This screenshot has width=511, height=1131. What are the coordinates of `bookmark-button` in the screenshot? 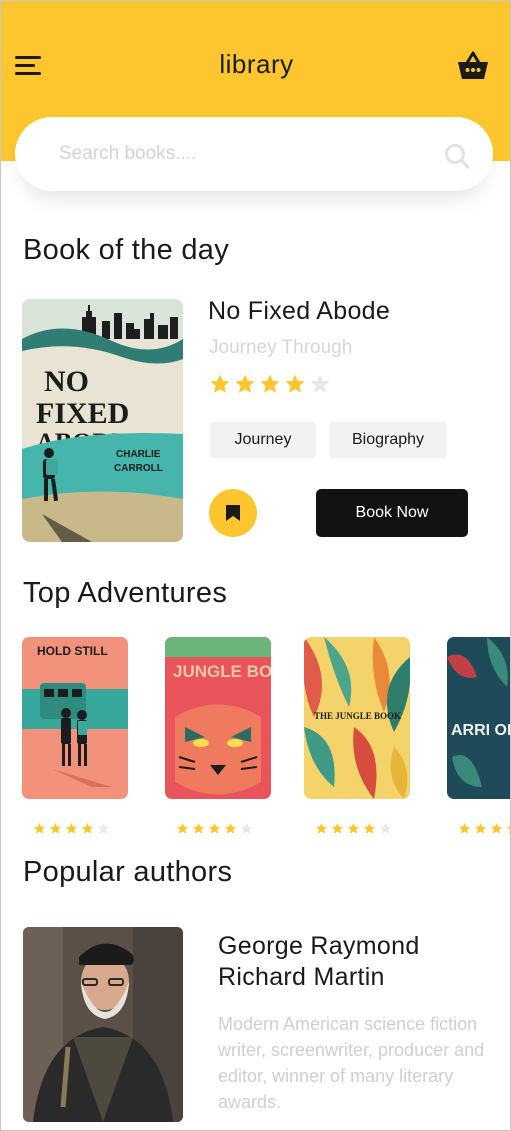 It's located at (233, 513).